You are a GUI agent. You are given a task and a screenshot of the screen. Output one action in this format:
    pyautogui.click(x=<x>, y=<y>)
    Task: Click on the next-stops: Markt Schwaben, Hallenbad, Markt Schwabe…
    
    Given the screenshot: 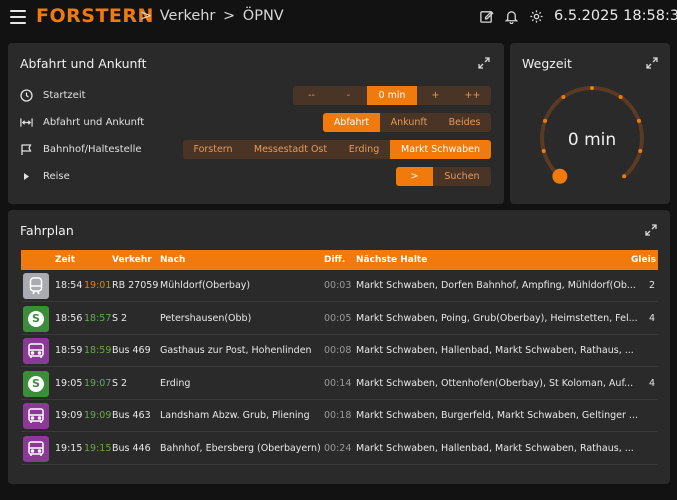 What is the action you would take?
    pyautogui.click(x=495, y=350)
    